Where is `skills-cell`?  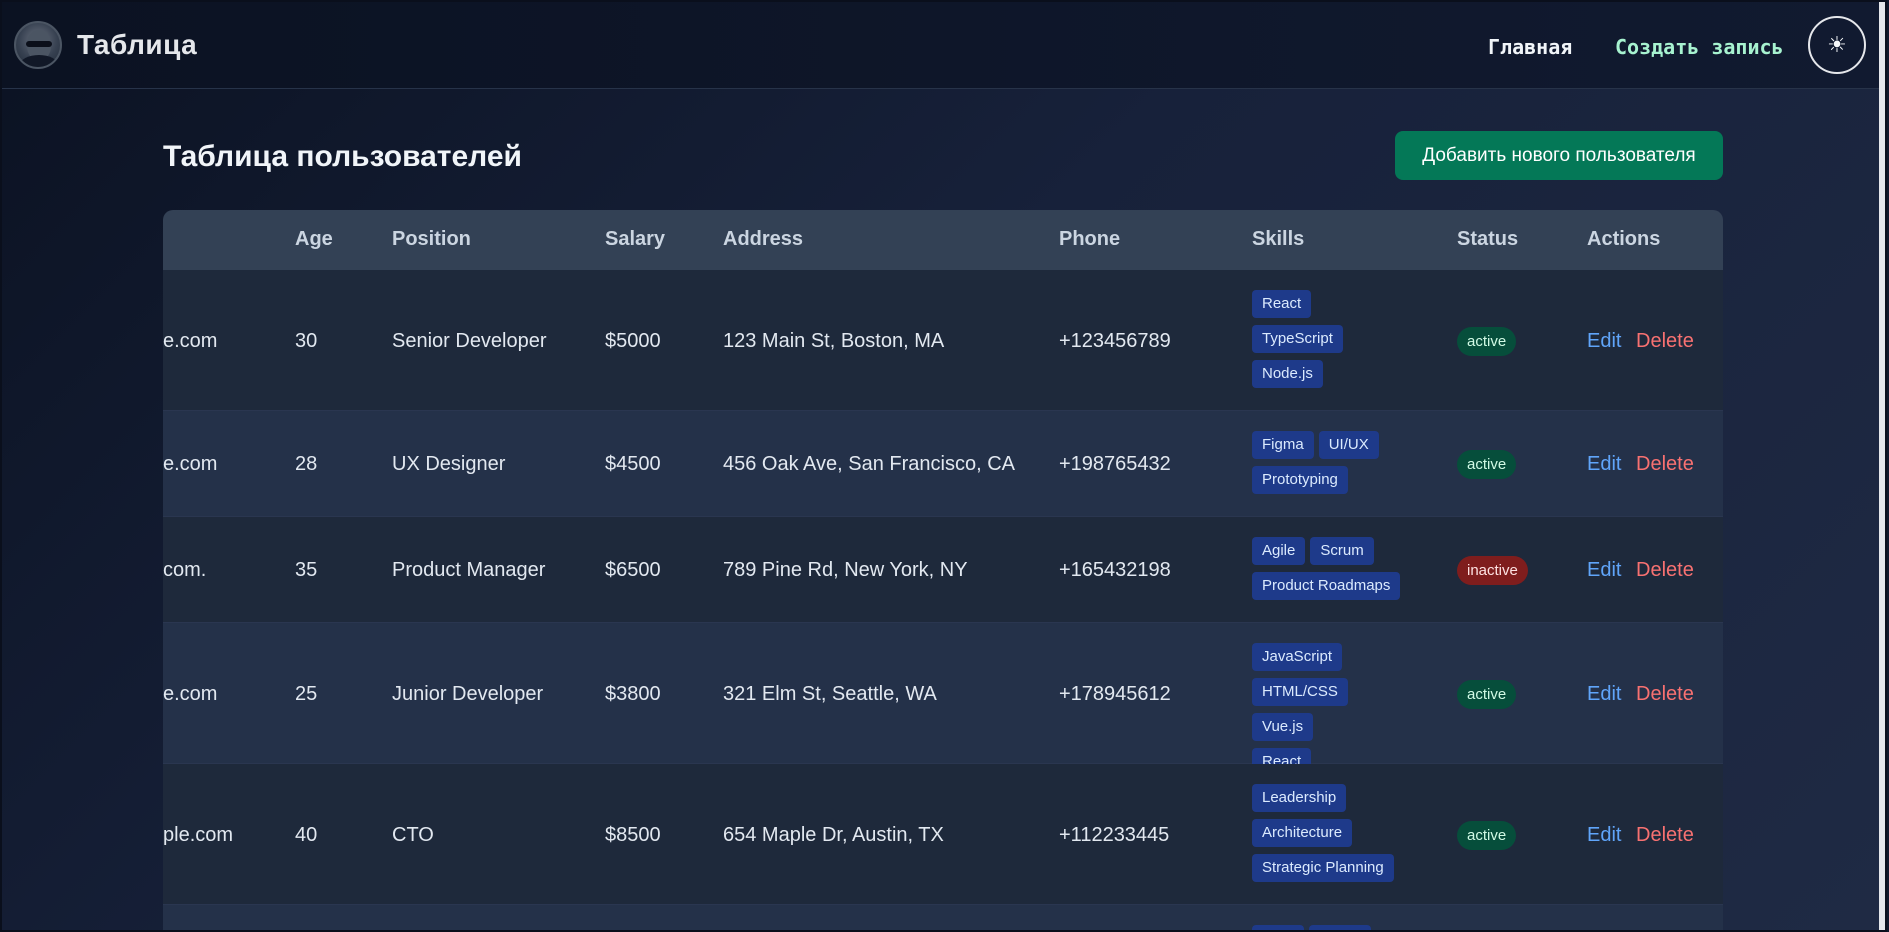
skills-cell is located at coordinates (1322, 927).